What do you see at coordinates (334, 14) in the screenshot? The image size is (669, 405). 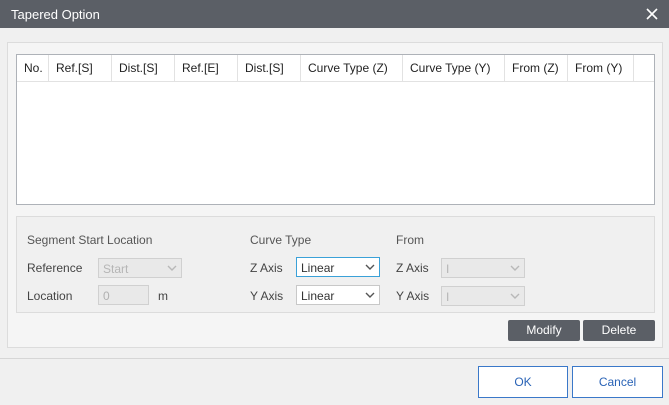 I see `title-bar: Tapered Option` at bounding box center [334, 14].